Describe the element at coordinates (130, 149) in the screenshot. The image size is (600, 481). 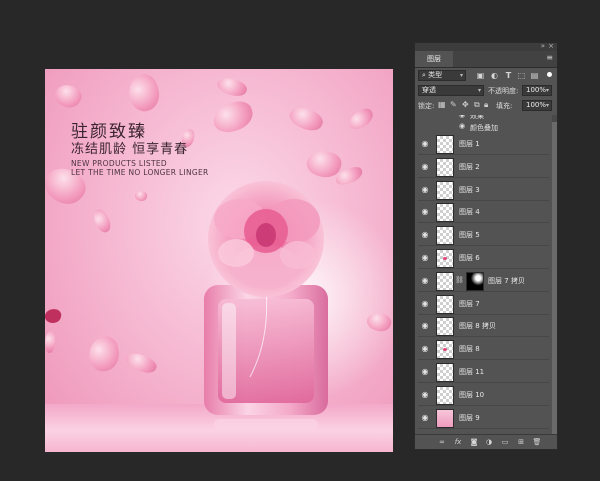
I see `subheadline-text: 冻结肌龄 恒享青春` at that location.